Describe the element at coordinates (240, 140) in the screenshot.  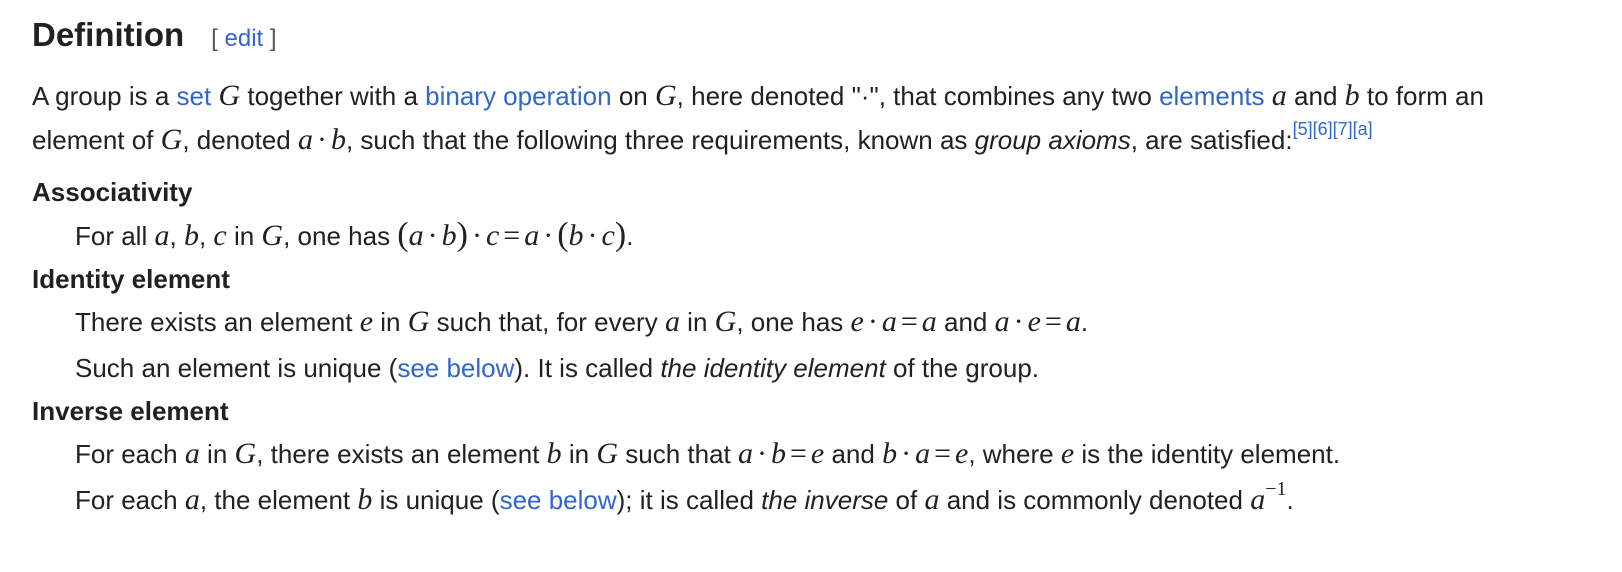
I see `text-run: , denoted` at that location.